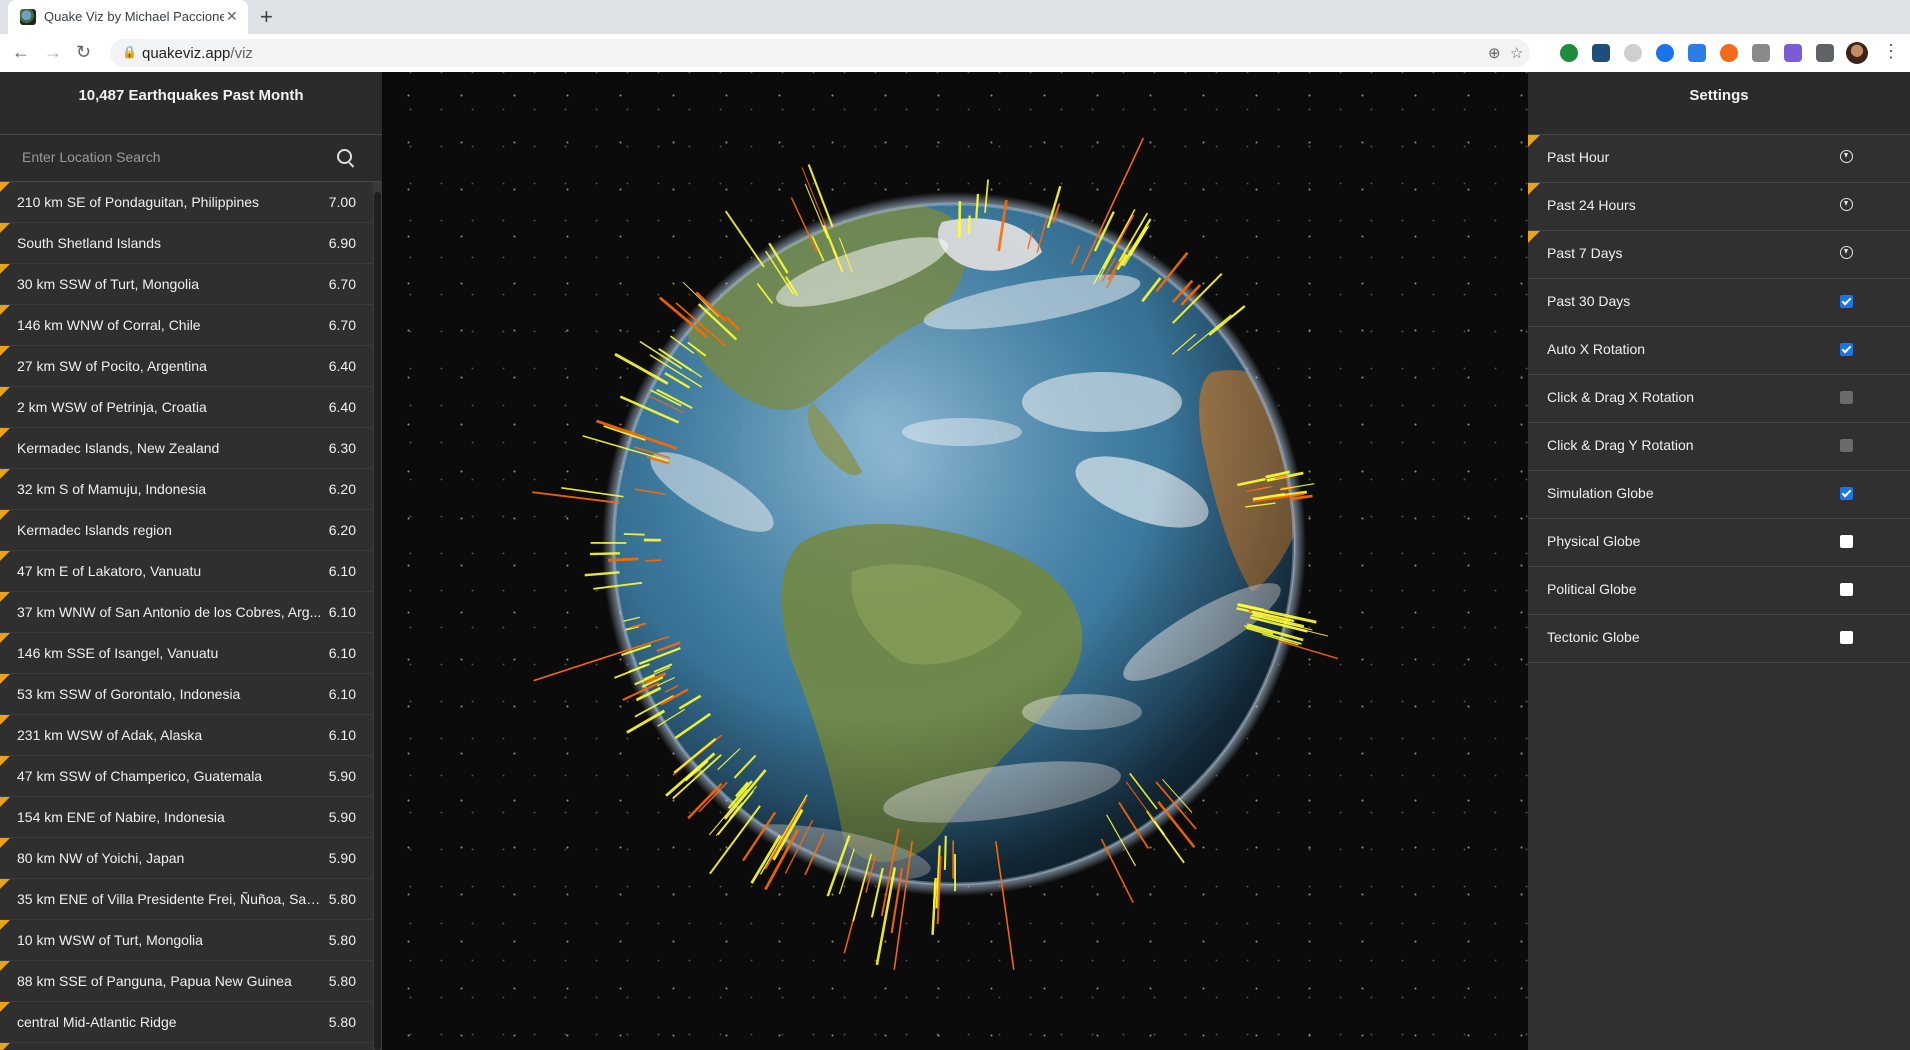 Image resolution: width=1910 pixels, height=1050 pixels. I want to click on tab-title: Quake Viz by Michael Paccione, so click(134, 16).